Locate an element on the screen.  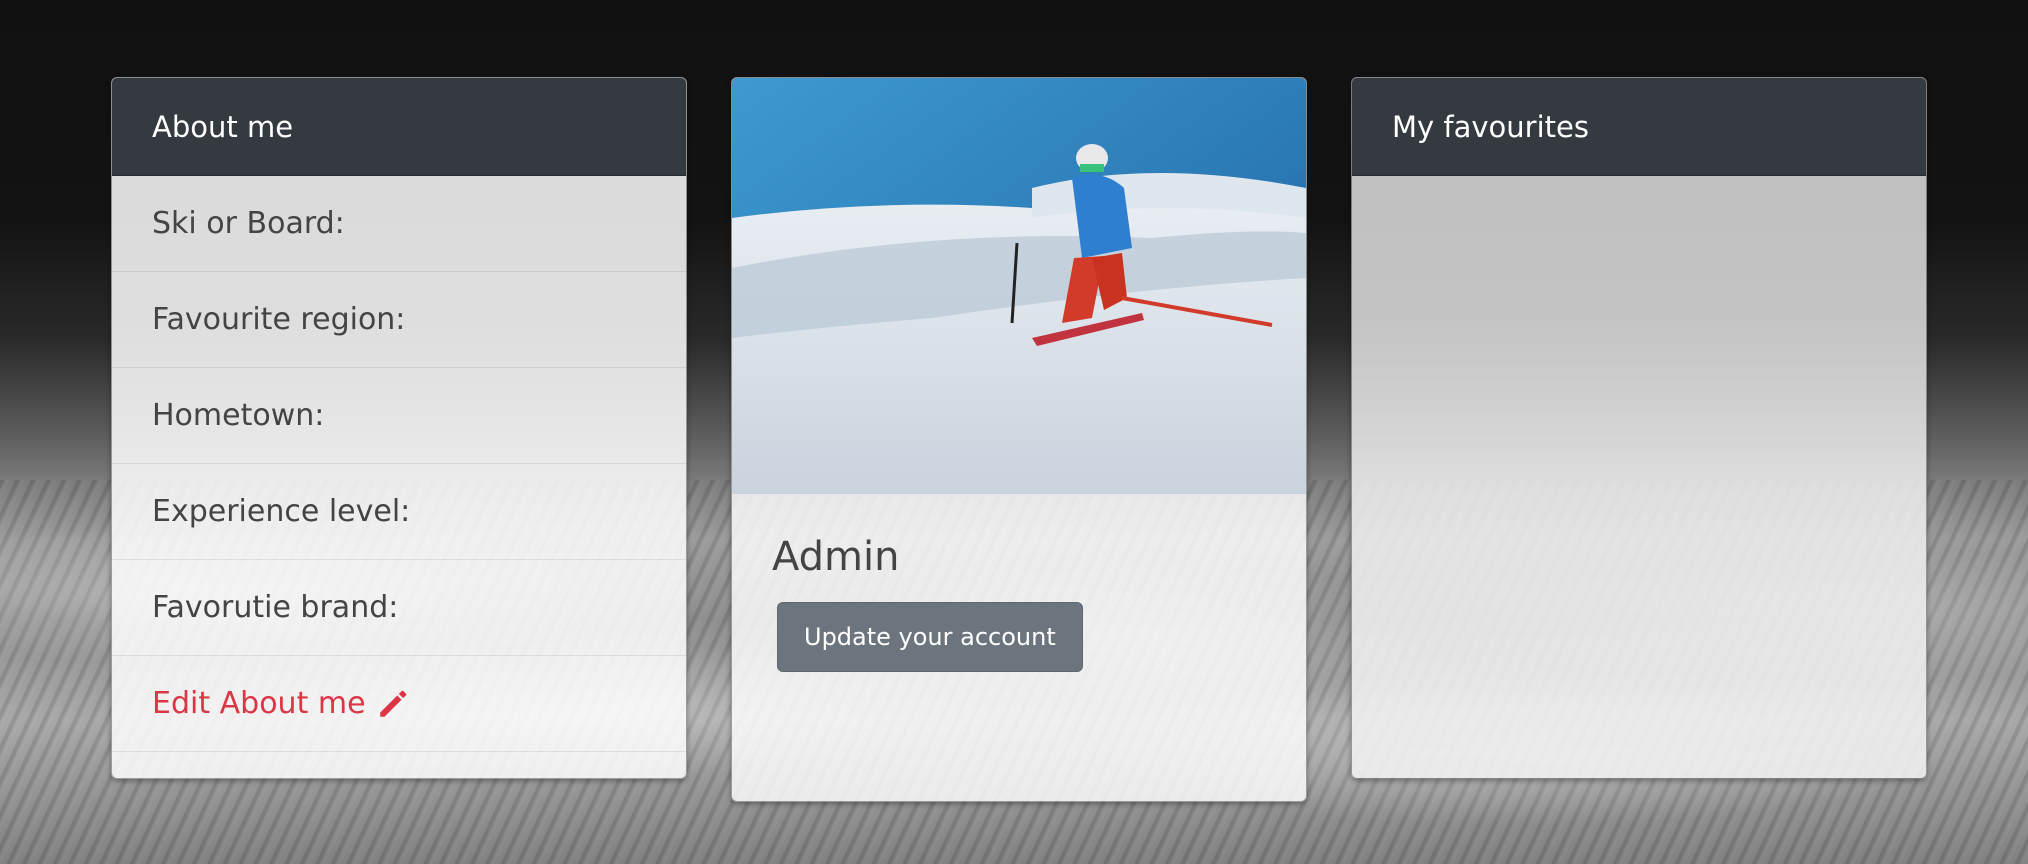
edit-about-me-label: Edit About me is located at coordinates (259, 703).